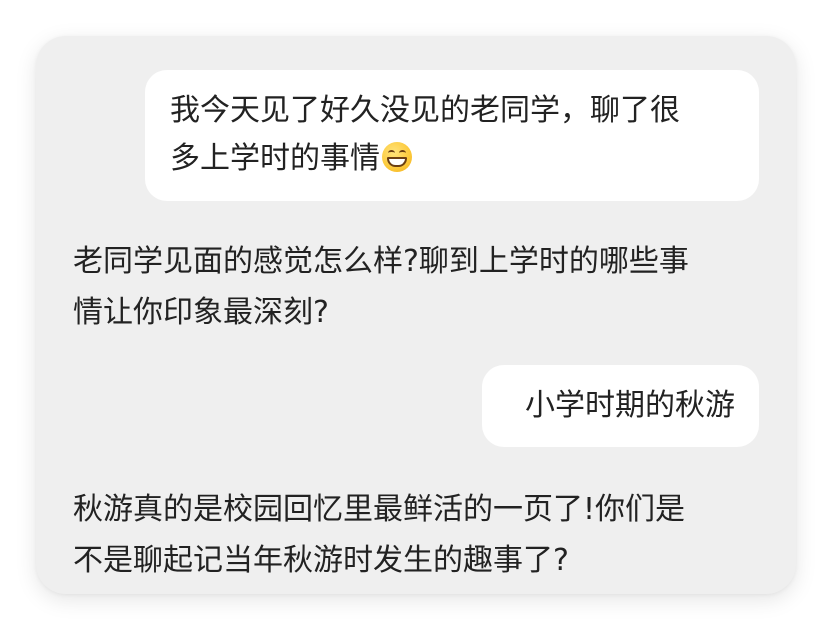 This screenshot has width=832, height=630. Describe the element at coordinates (630, 405) in the screenshot. I see `message-text: 小学时期的秋游` at that location.